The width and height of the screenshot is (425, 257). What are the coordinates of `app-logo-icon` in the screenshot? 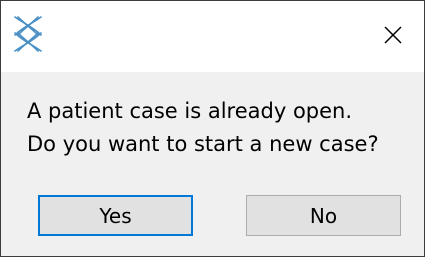 It's located at (28, 34).